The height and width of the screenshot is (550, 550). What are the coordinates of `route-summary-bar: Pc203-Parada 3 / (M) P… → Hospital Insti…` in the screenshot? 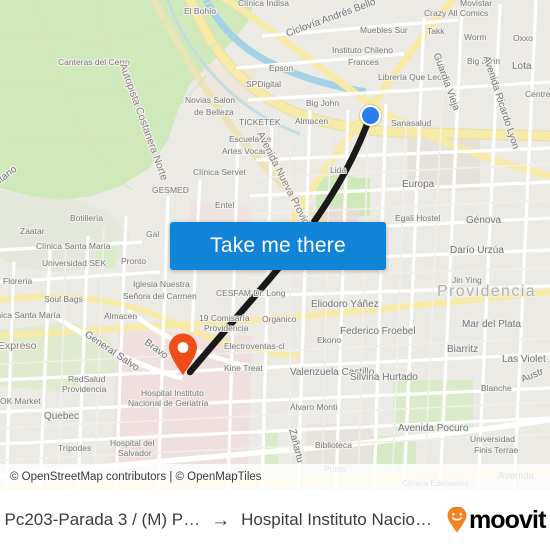 It's located at (275, 520).